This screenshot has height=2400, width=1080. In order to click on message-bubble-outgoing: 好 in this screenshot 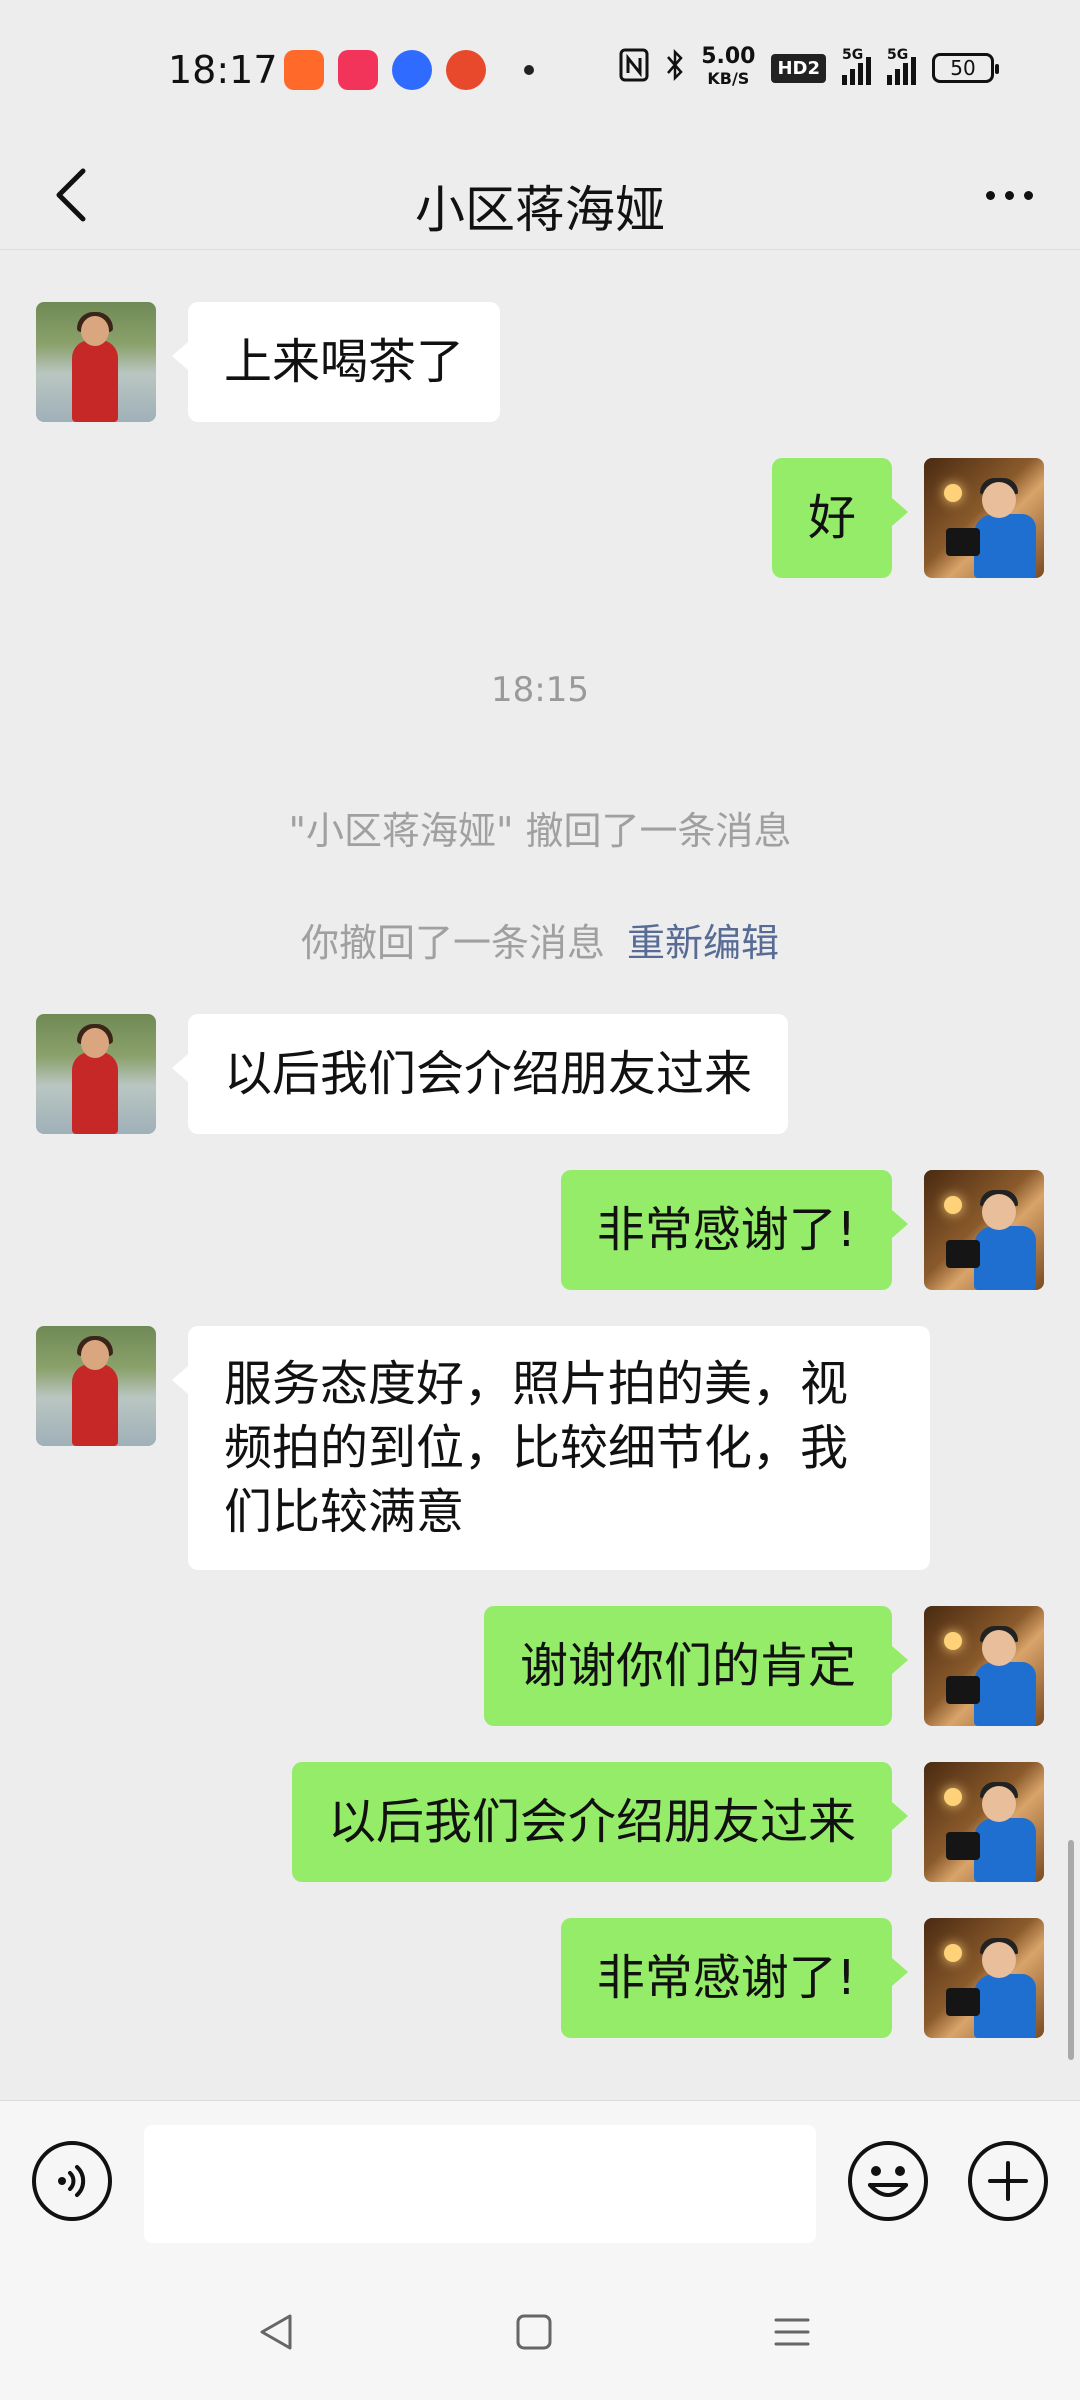, I will do `click(840, 518)`.